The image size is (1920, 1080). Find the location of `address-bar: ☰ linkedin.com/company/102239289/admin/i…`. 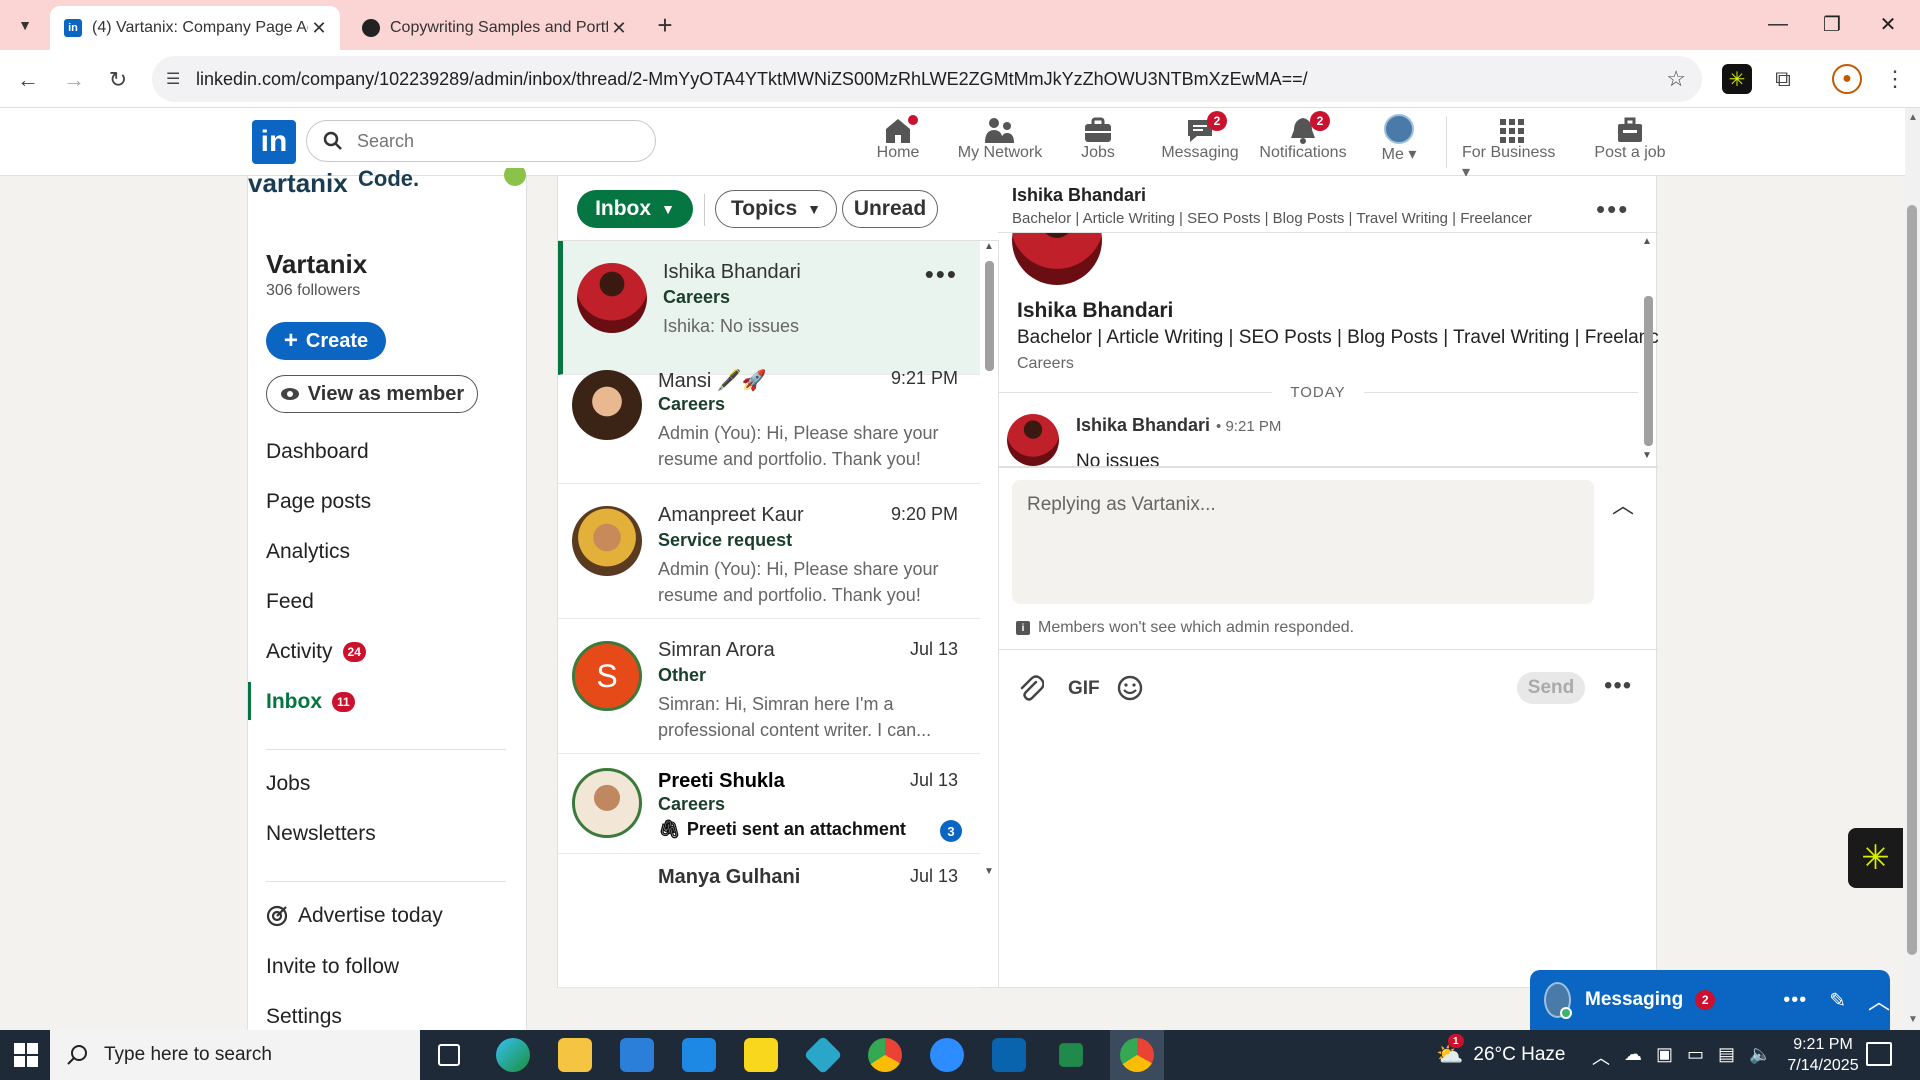

address-bar: ☰ linkedin.com/company/102239289/admin/i… is located at coordinates (927, 79).